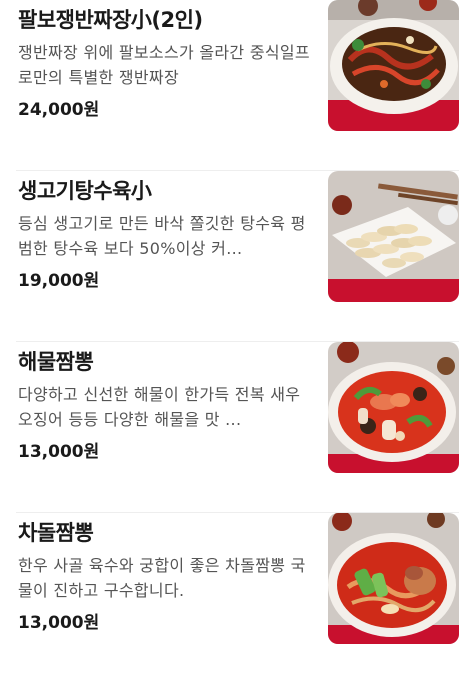 This screenshot has width=469, height=684. I want to click on seafood-jjamppong-image, so click(393, 407).